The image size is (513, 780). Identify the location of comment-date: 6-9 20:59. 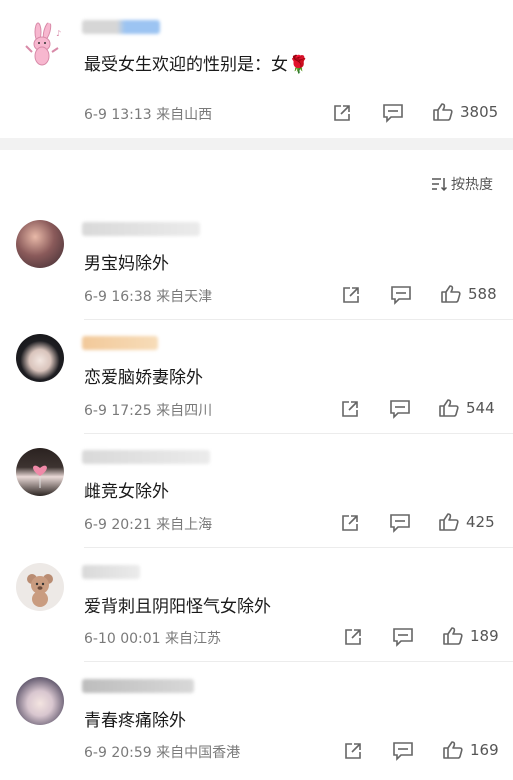
(118, 753).